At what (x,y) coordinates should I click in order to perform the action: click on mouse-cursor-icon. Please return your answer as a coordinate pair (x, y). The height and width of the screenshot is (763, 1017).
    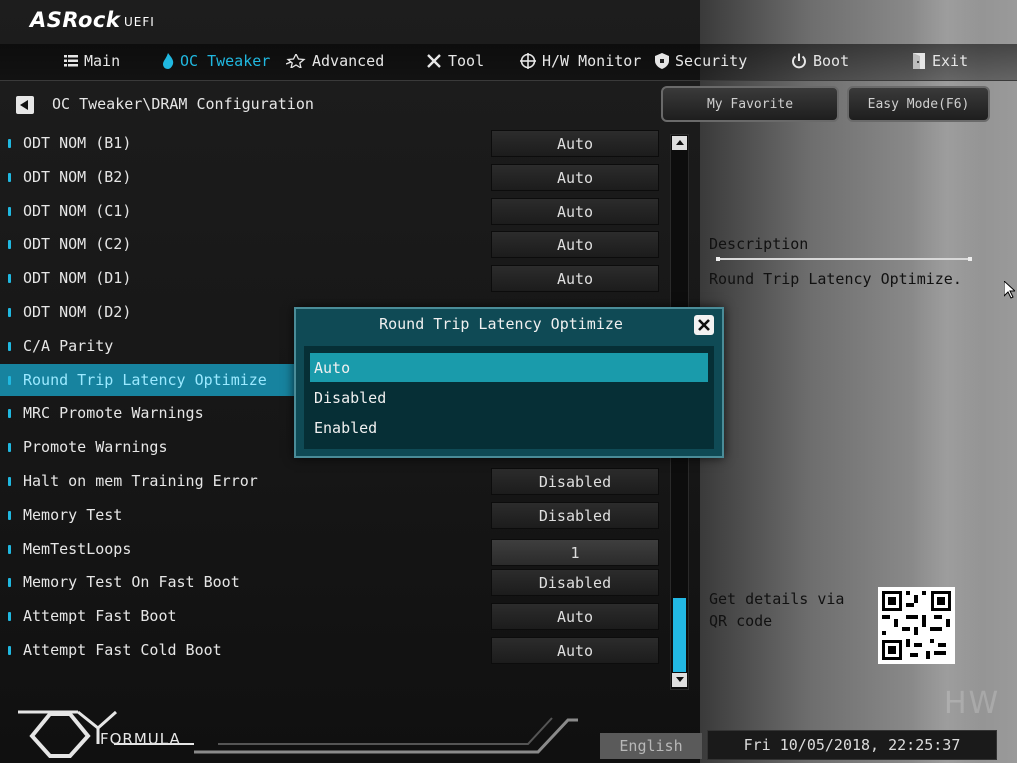
    Looking at the image, I should click on (1010, 291).